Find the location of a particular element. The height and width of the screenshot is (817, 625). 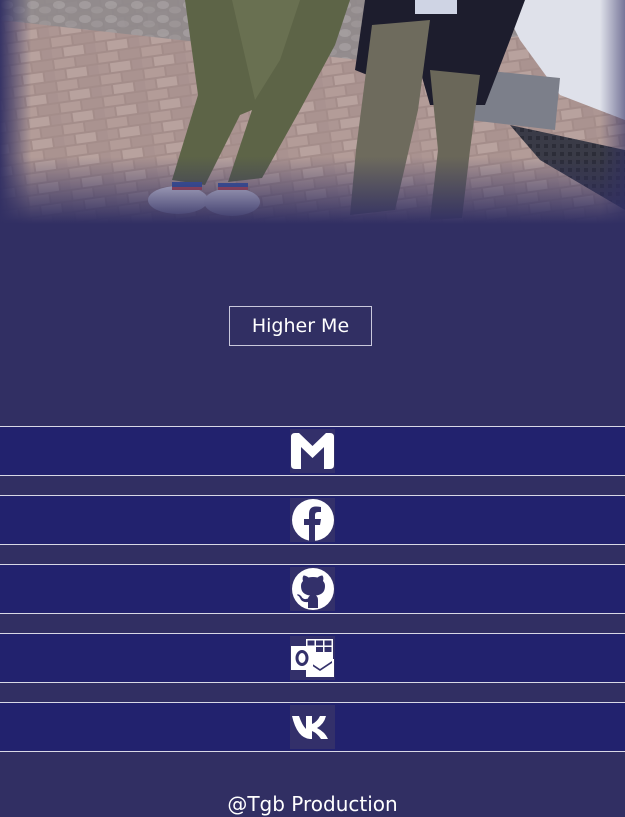

github-icon is located at coordinates (312, 589).